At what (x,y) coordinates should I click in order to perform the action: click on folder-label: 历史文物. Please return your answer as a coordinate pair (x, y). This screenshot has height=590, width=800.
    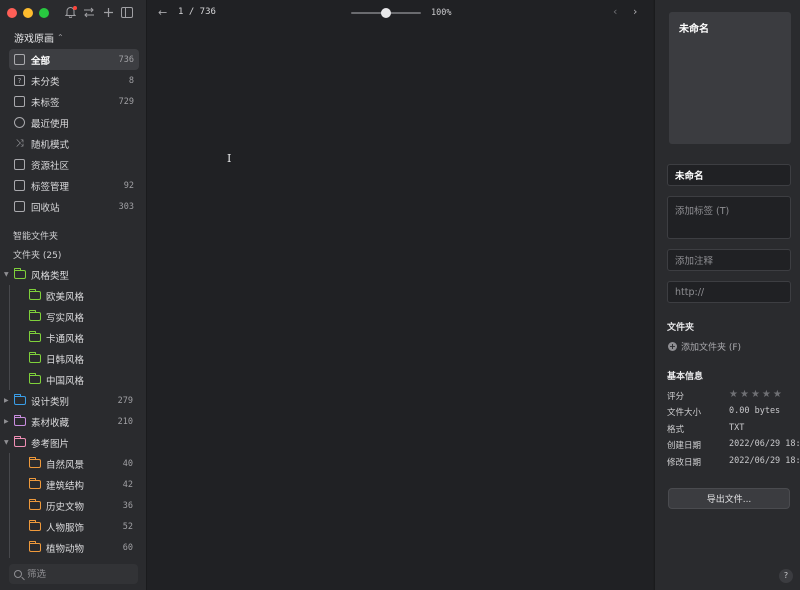
    Looking at the image, I should click on (65, 507).